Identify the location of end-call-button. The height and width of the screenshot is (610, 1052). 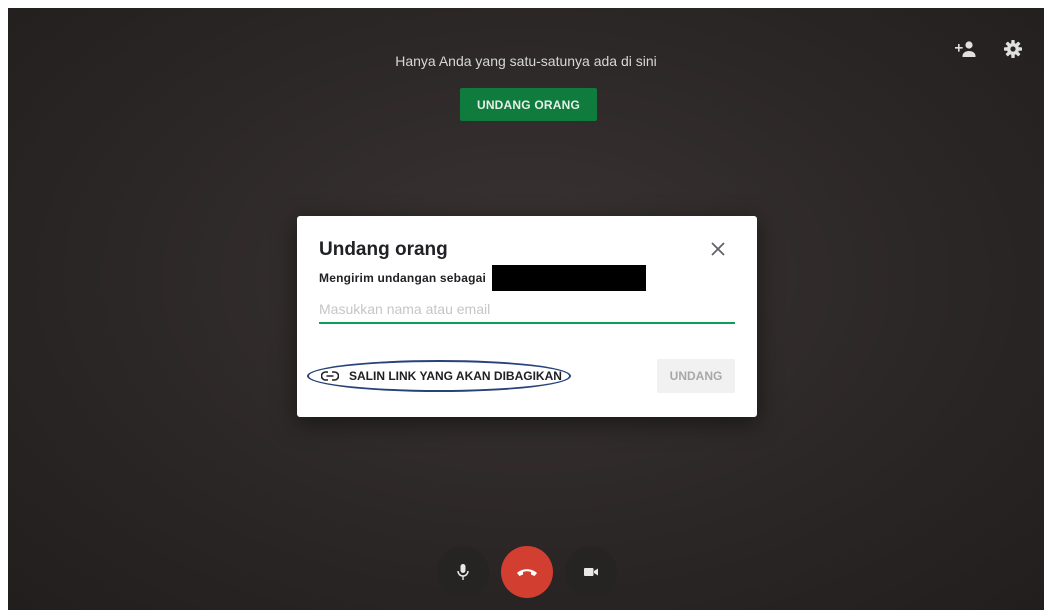
(527, 572).